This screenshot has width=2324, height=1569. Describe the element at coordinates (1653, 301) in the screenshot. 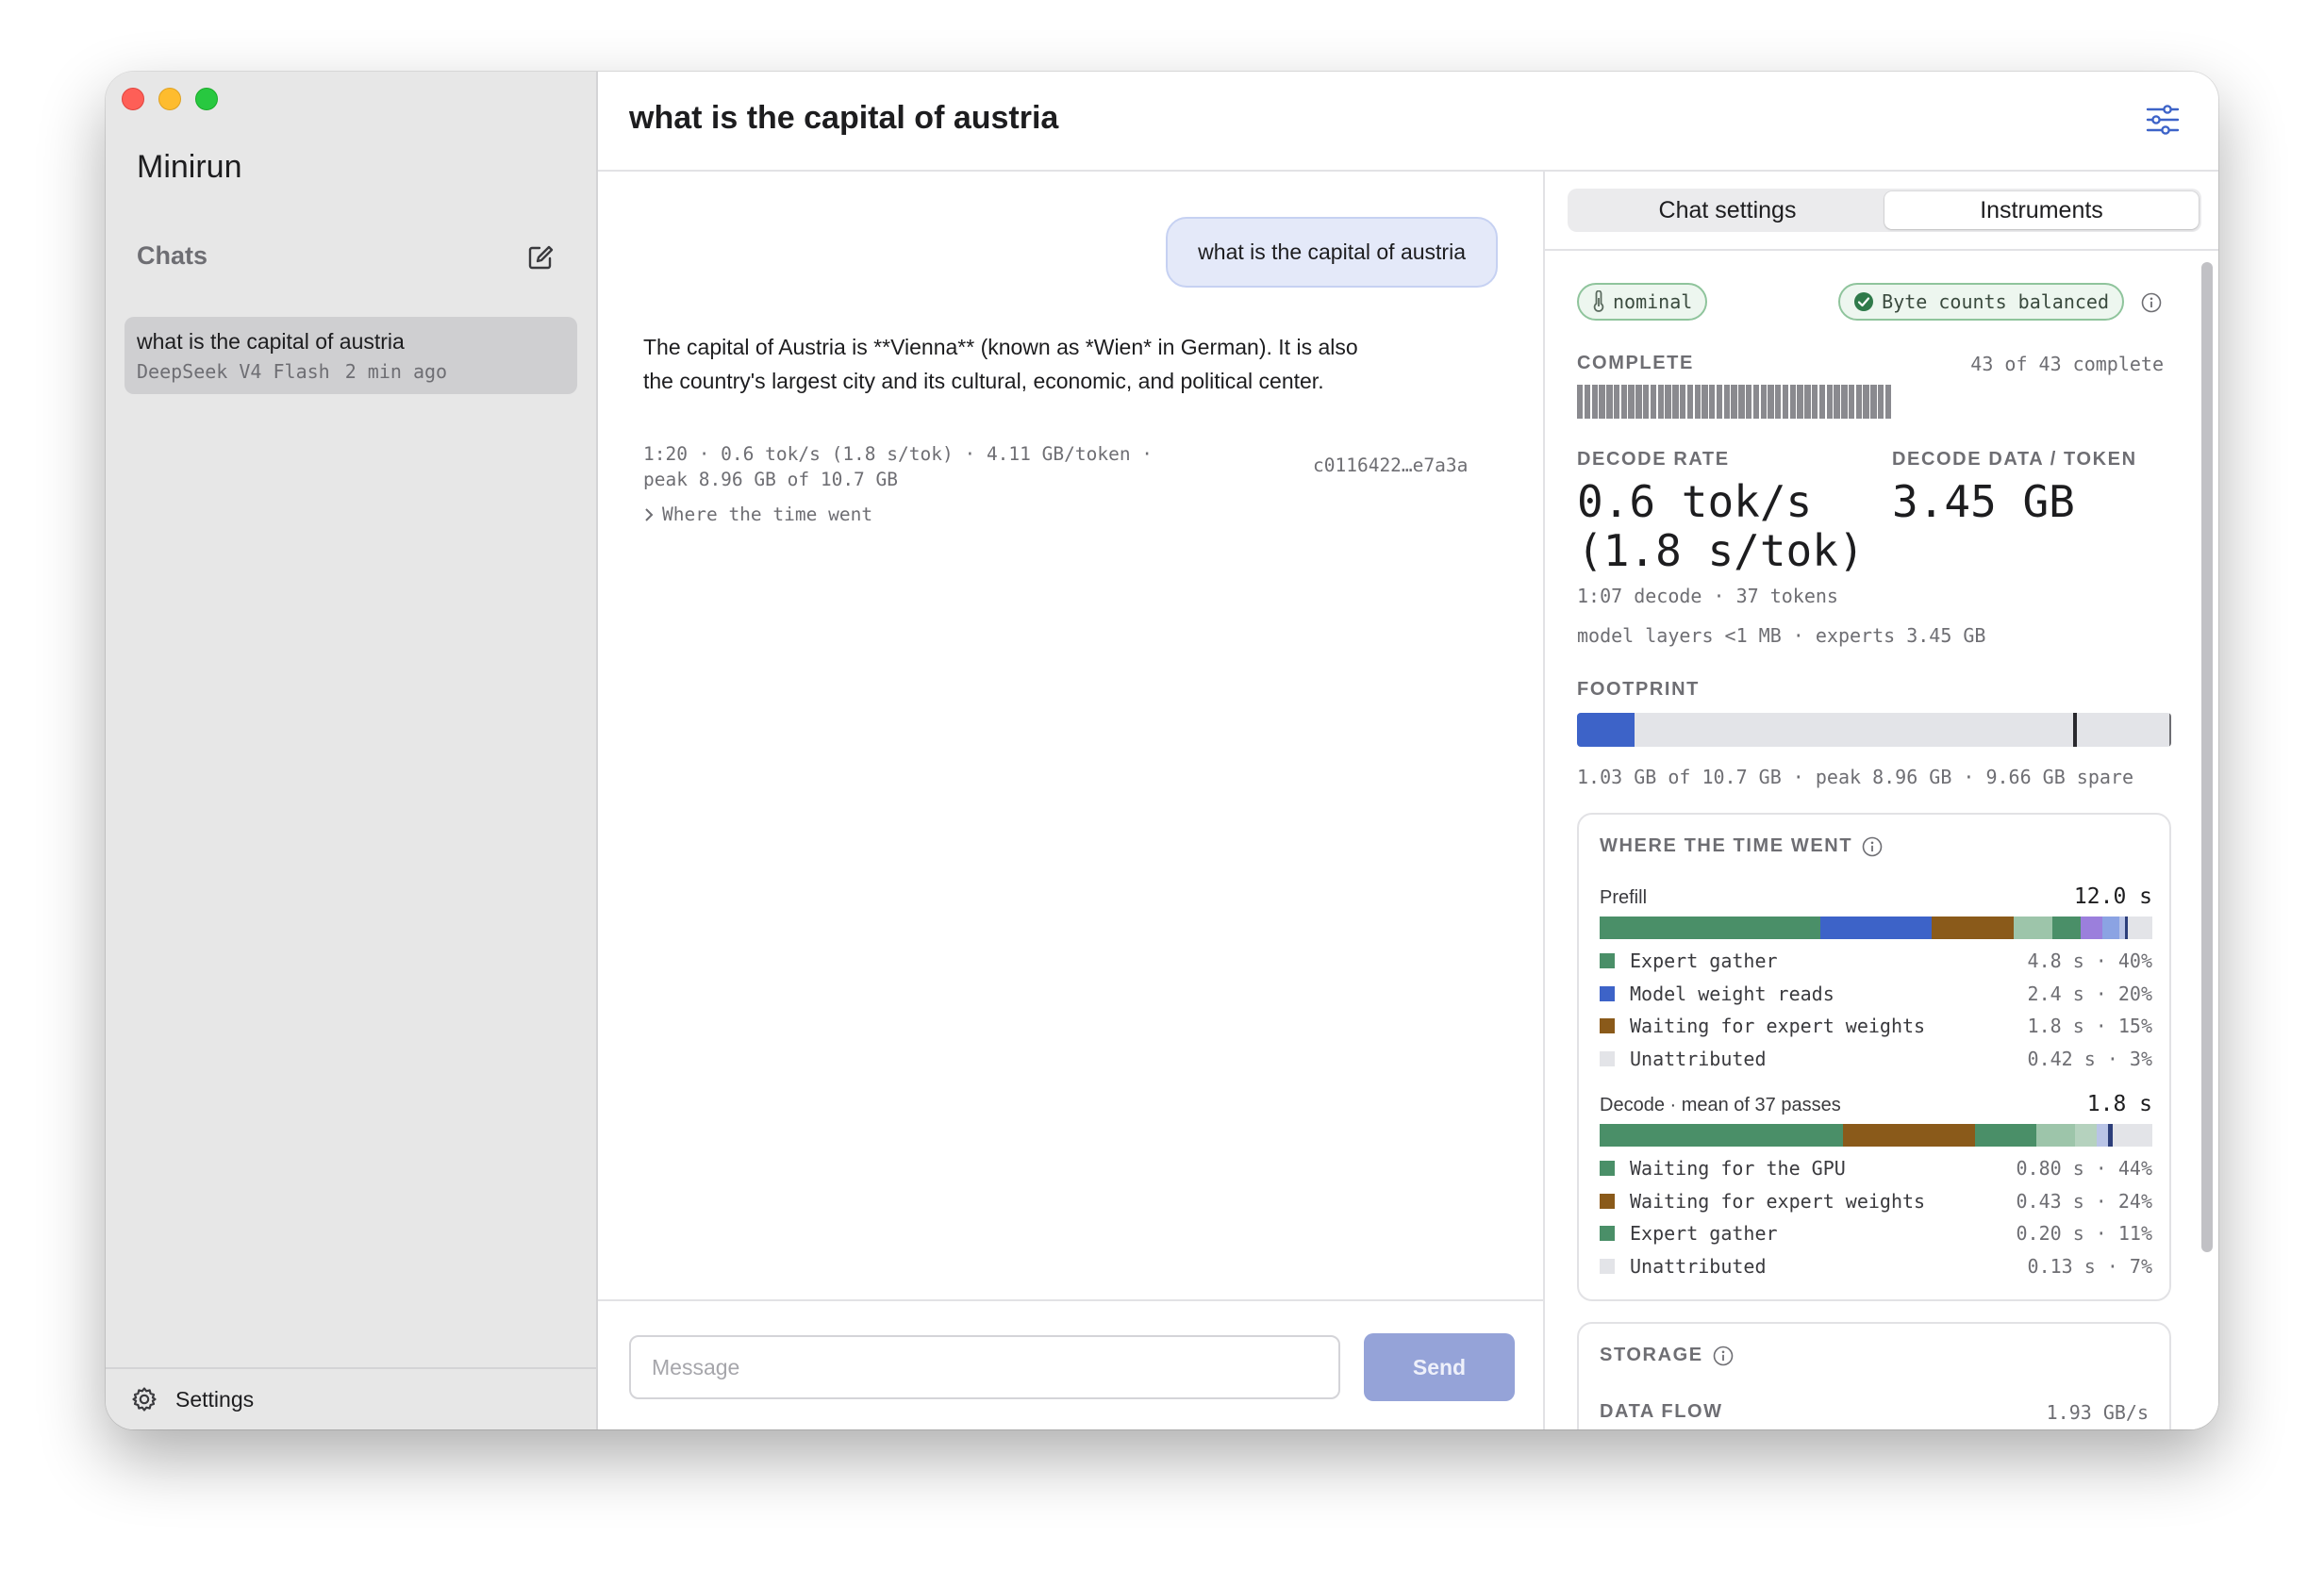

I see `thermal-status-label: nominal` at that location.